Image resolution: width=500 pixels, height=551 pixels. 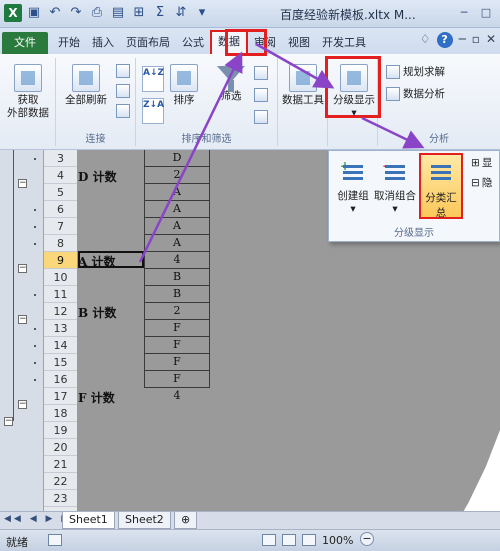 What do you see at coordinates (60, 379) in the screenshot?
I see `row-header: 16` at bounding box center [60, 379].